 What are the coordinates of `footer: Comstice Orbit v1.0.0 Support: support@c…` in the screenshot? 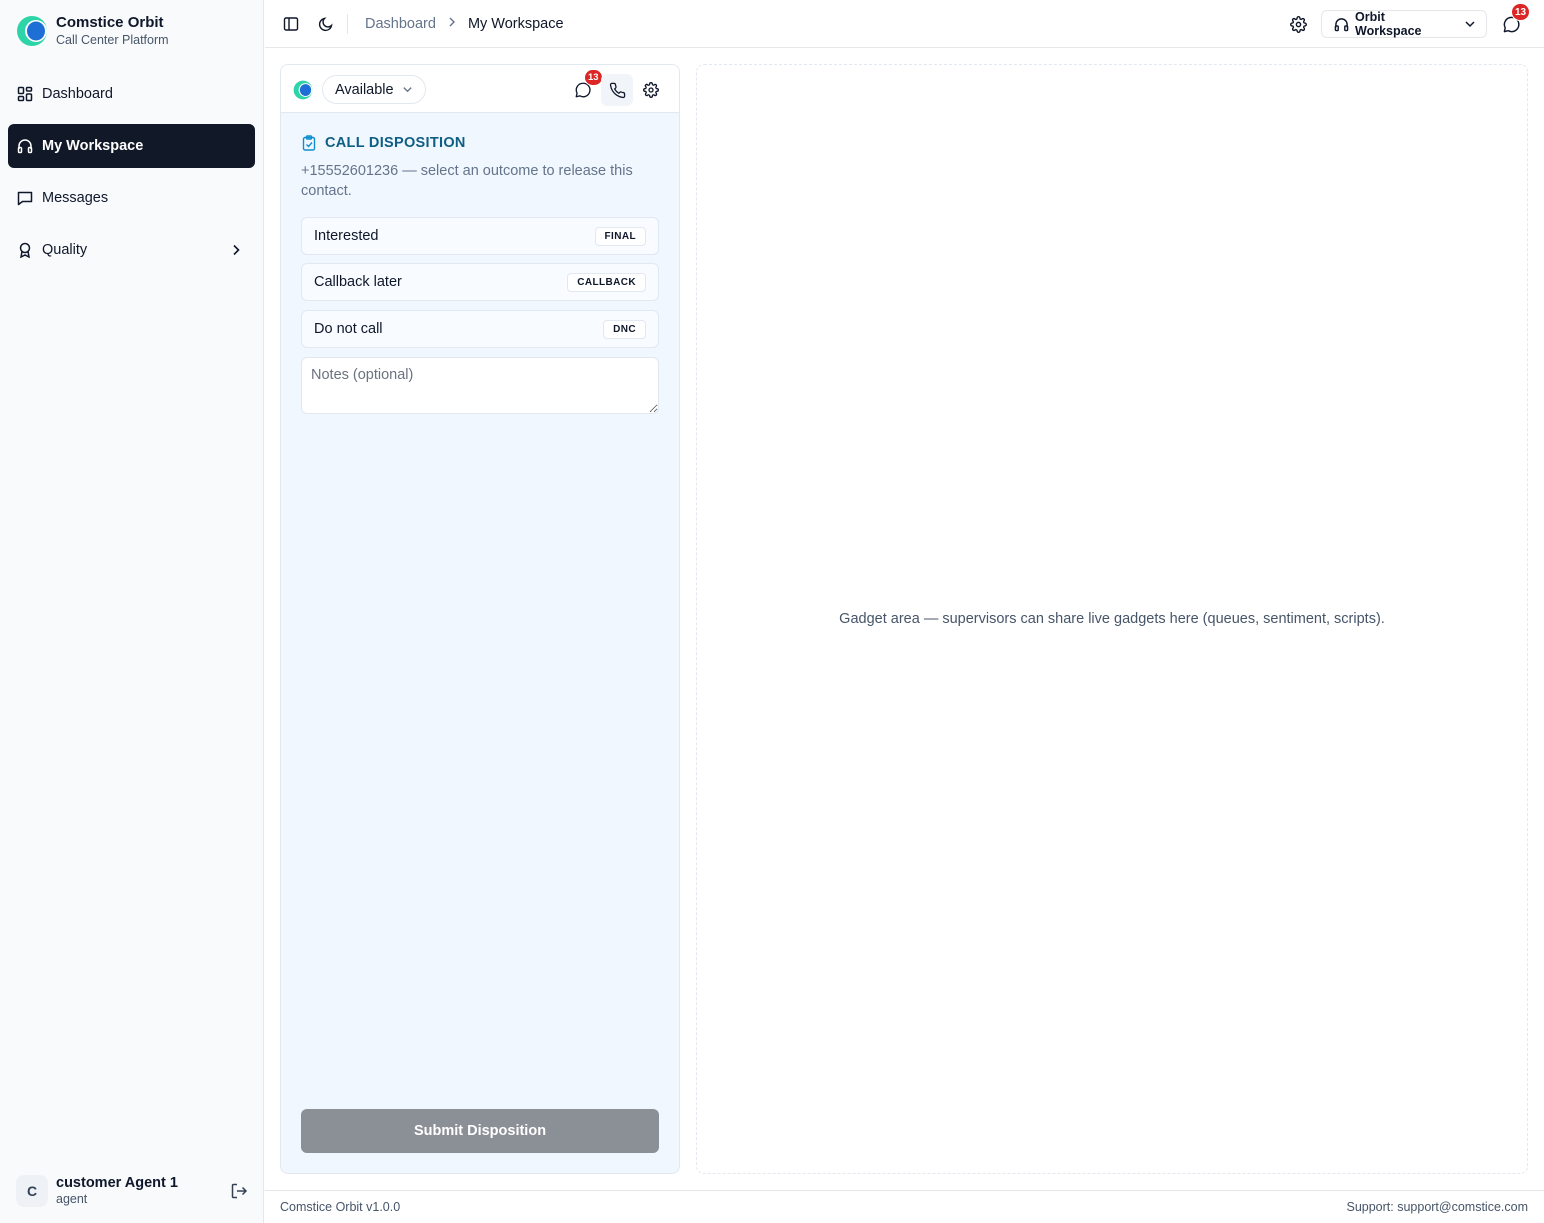 It's located at (904, 1206).